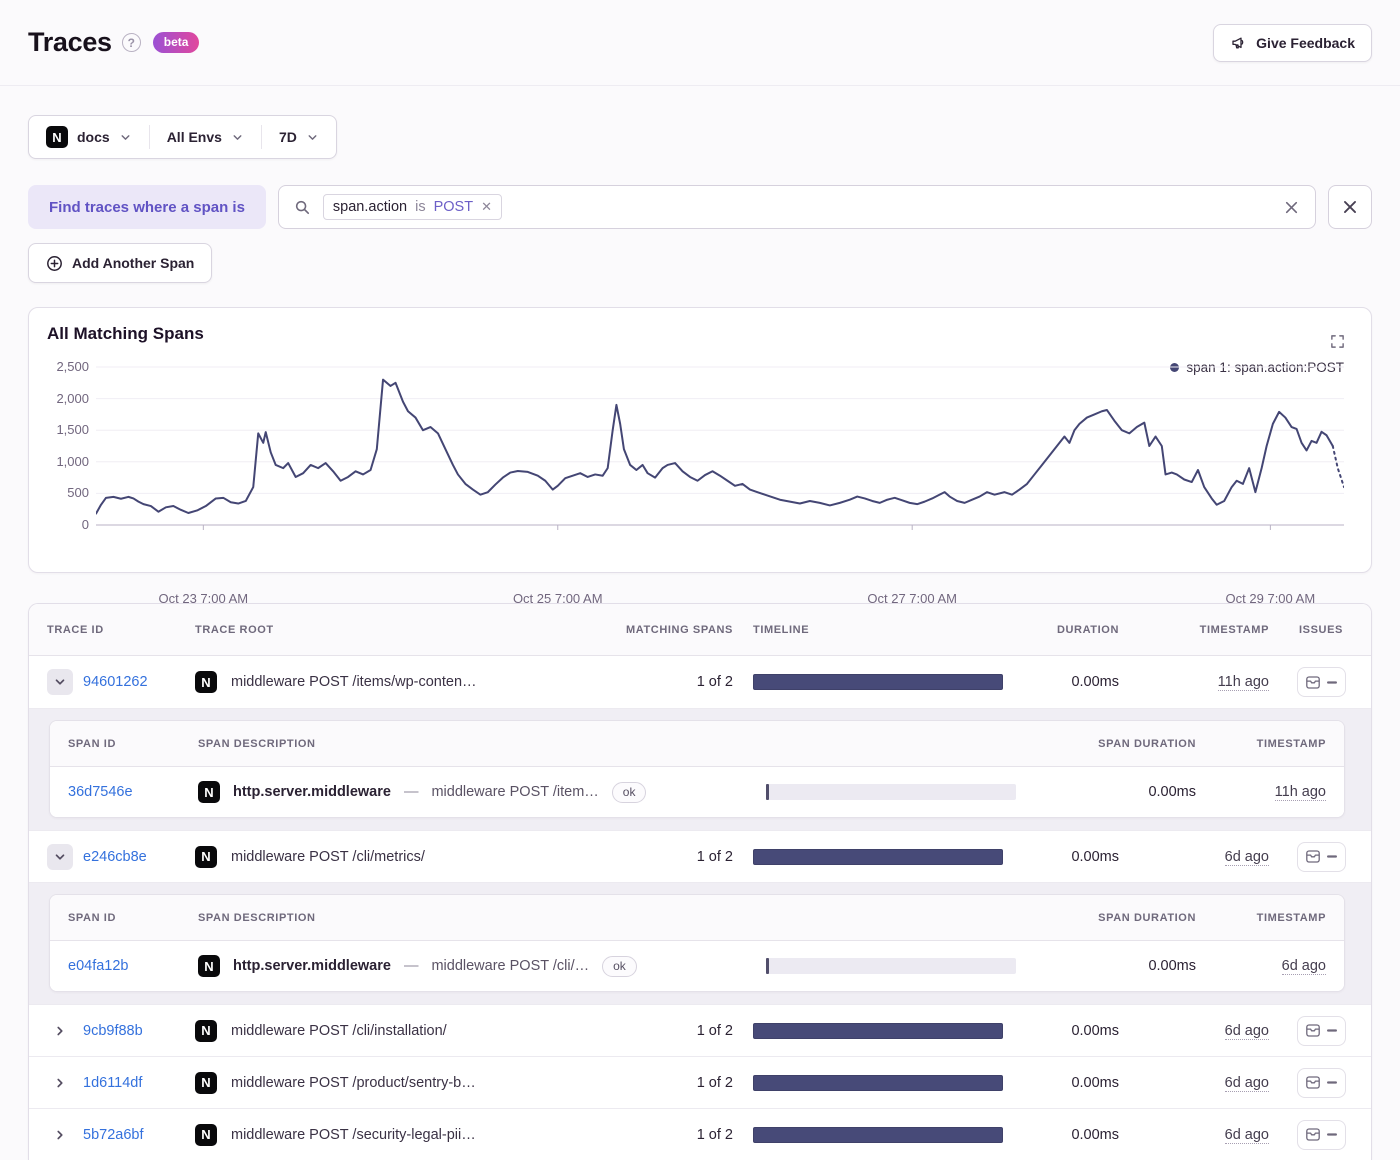 The image size is (1400, 1160). Describe the element at coordinates (453, 207) in the screenshot. I see `token-value: POST` at that location.